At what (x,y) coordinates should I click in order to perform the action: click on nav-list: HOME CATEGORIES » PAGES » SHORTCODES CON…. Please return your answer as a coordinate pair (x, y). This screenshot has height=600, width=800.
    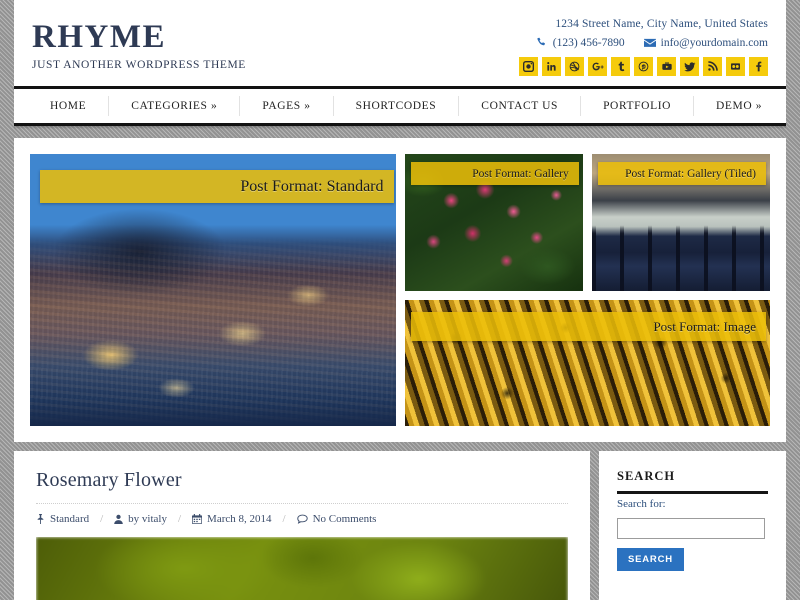
    Looking at the image, I should click on (400, 106).